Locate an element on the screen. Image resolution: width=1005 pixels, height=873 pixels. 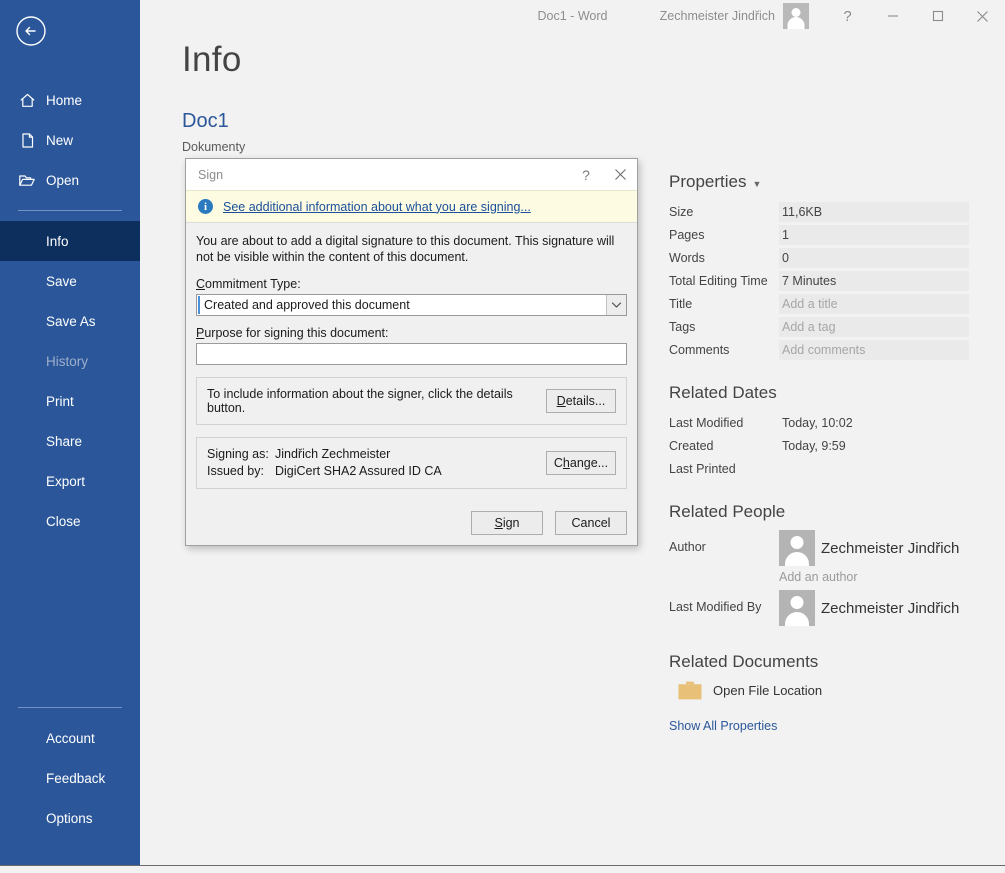
related-dates-heading: Related Dates is located at coordinates (723, 392).